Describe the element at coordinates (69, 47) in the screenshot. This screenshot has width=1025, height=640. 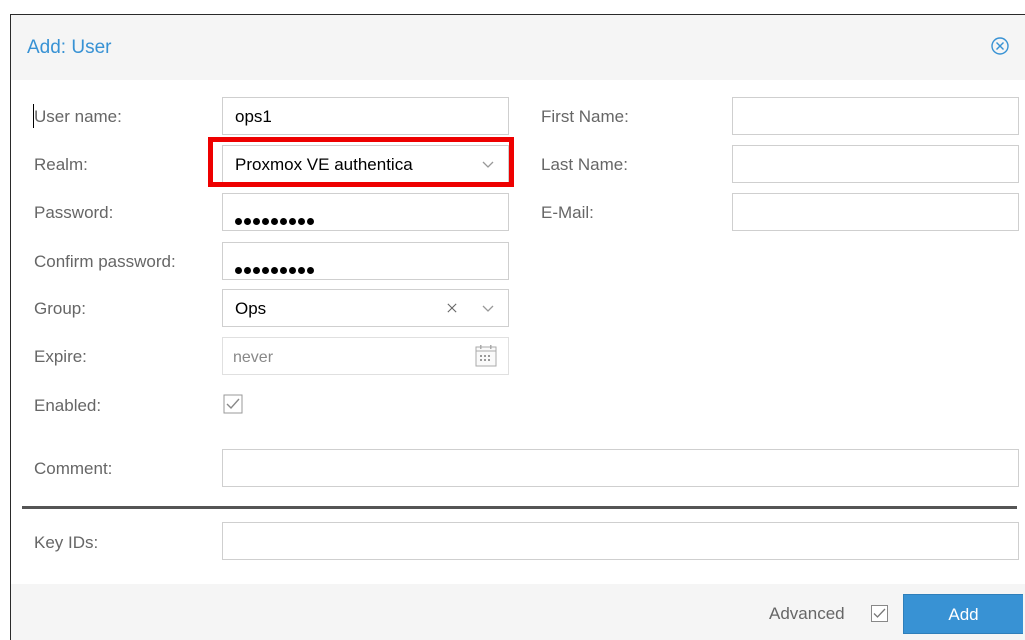
I see `dialog-title: Add: User` at that location.